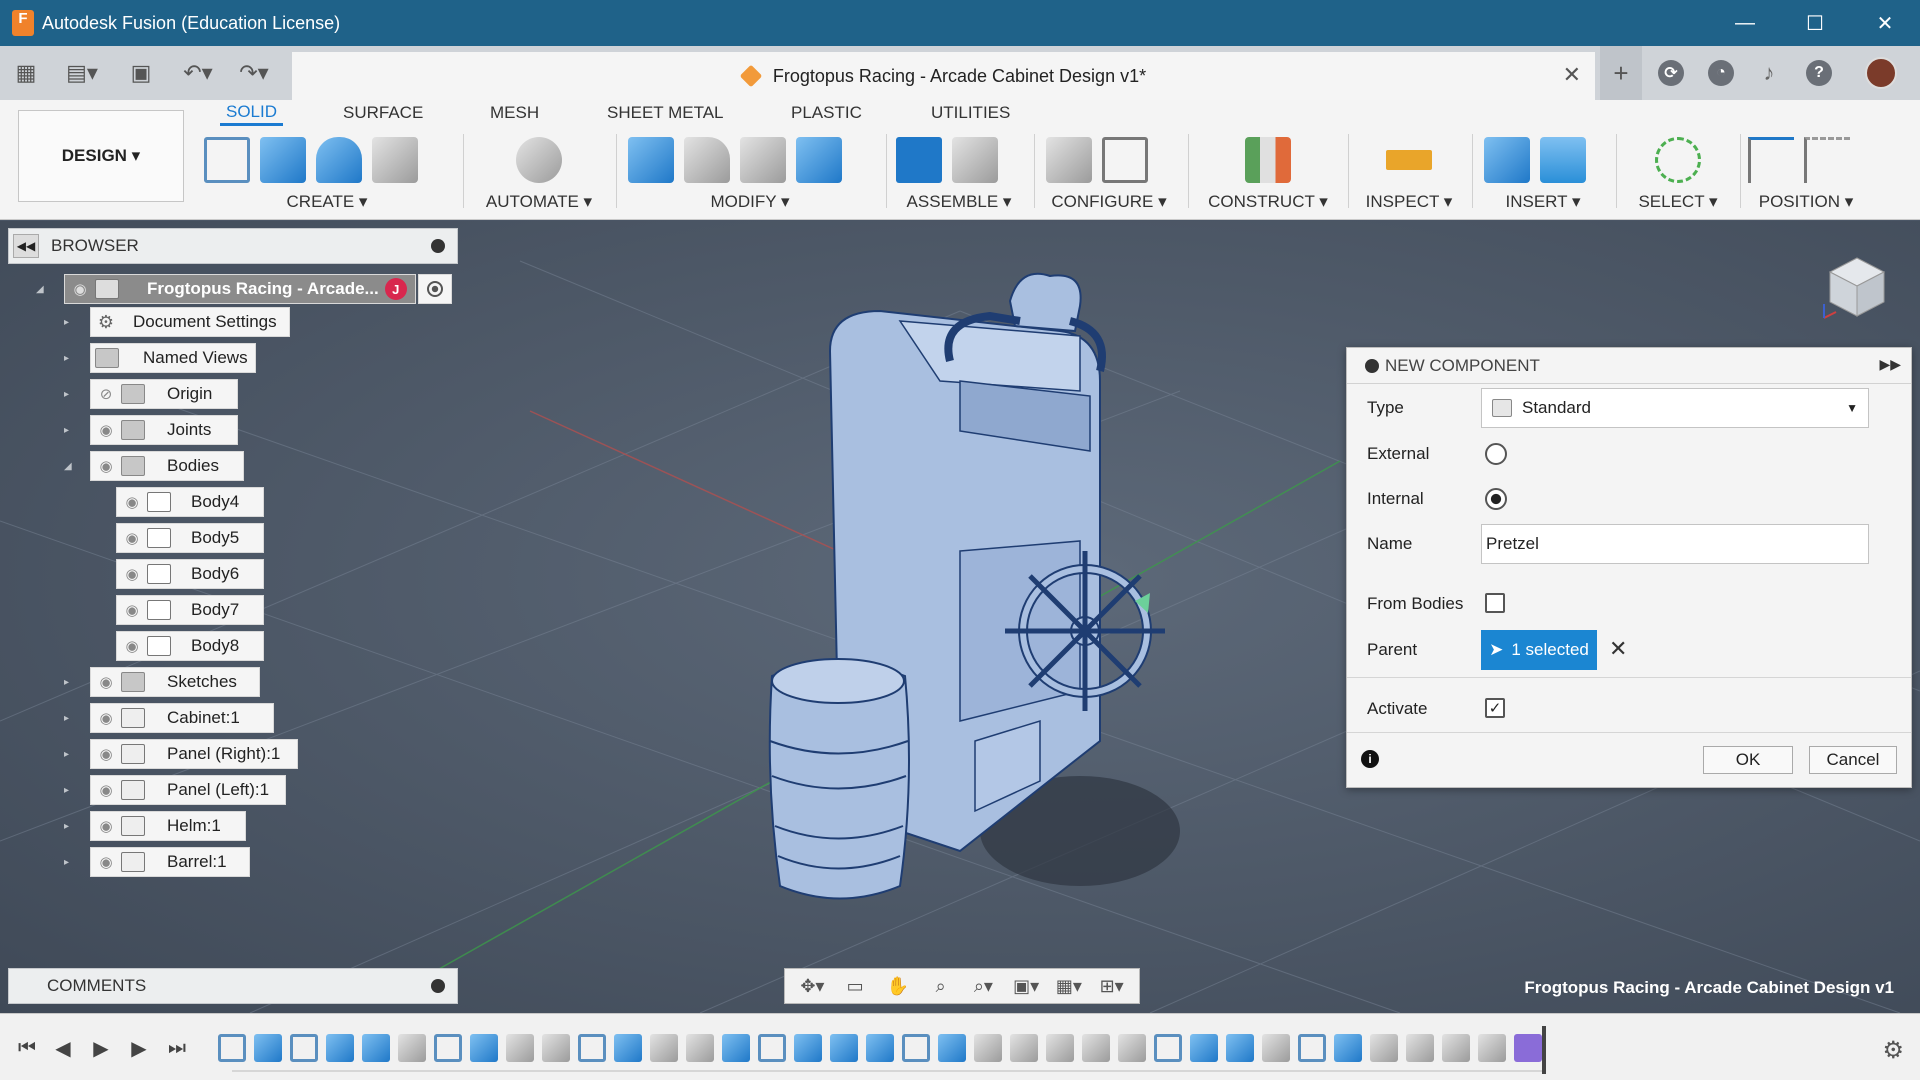 The width and height of the screenshot is (1920, 1080). What do you see at coordinates (812, 986) in the screenshot?
I see `orbit-icon: ✥▾` at bounding box center [812, 986].